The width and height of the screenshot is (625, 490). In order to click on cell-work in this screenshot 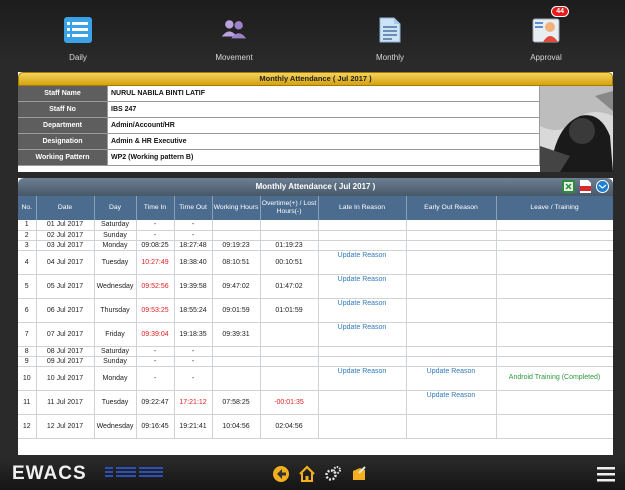, I will do `click(236, 361)`.